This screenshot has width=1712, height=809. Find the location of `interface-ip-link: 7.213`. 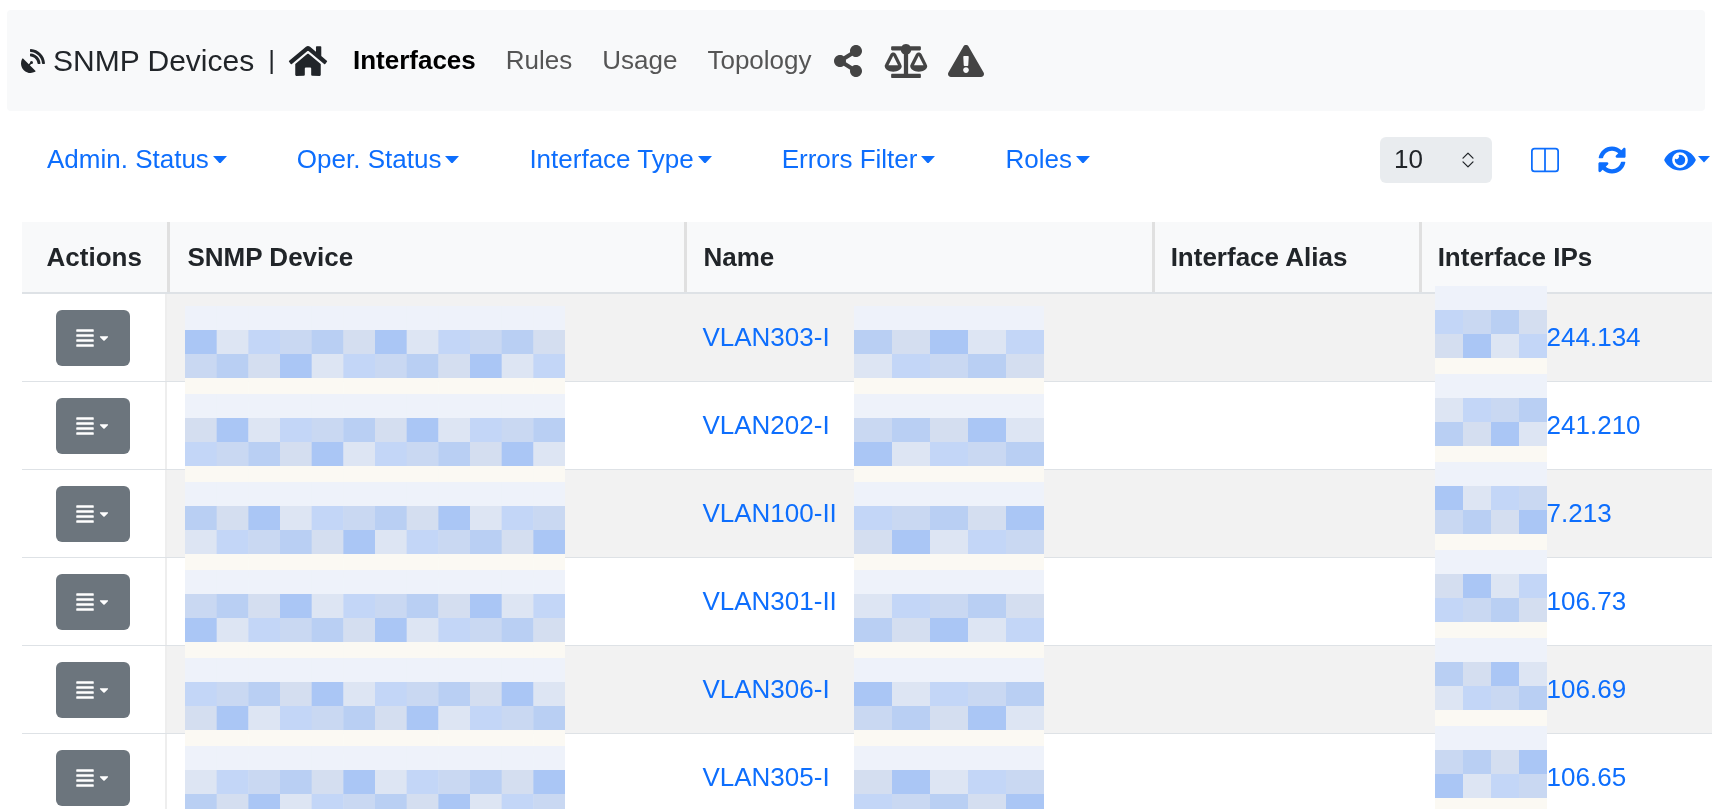

interface-ip-link: 7.213 is located at coordinates (1579, 513).